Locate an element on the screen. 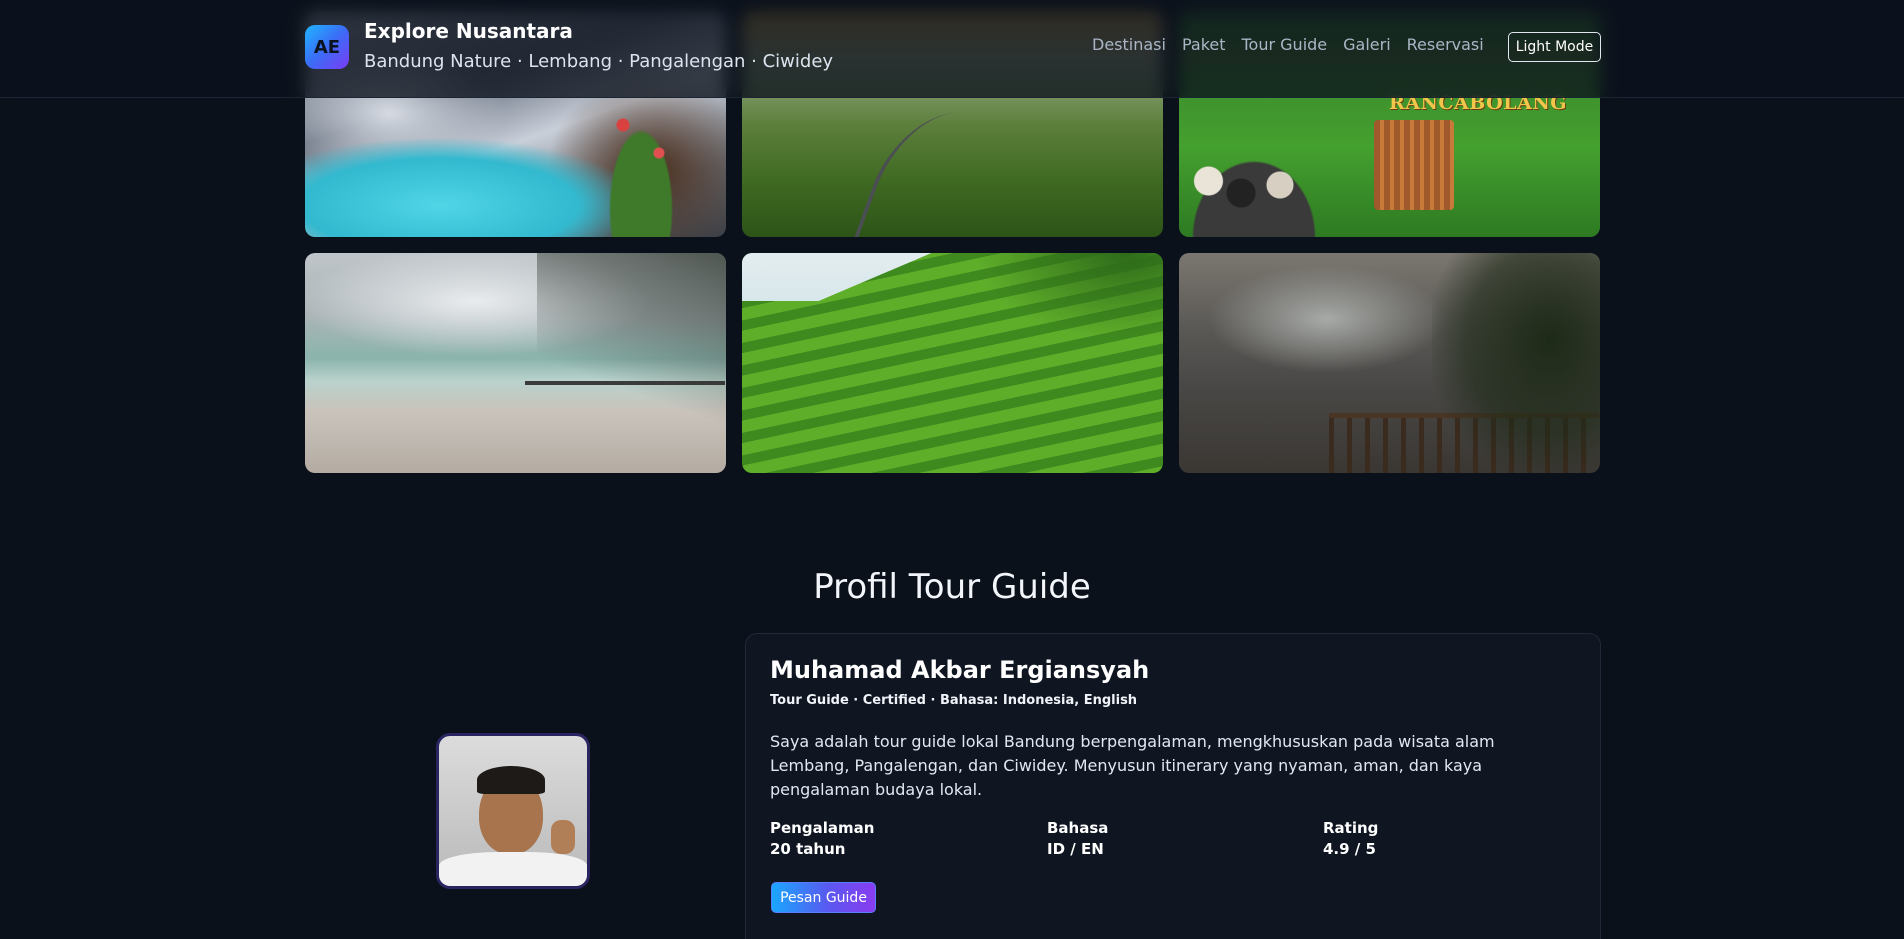 This screenshot has width=1904, height=939. wooden-sign is located at coordinates (1414, 165).